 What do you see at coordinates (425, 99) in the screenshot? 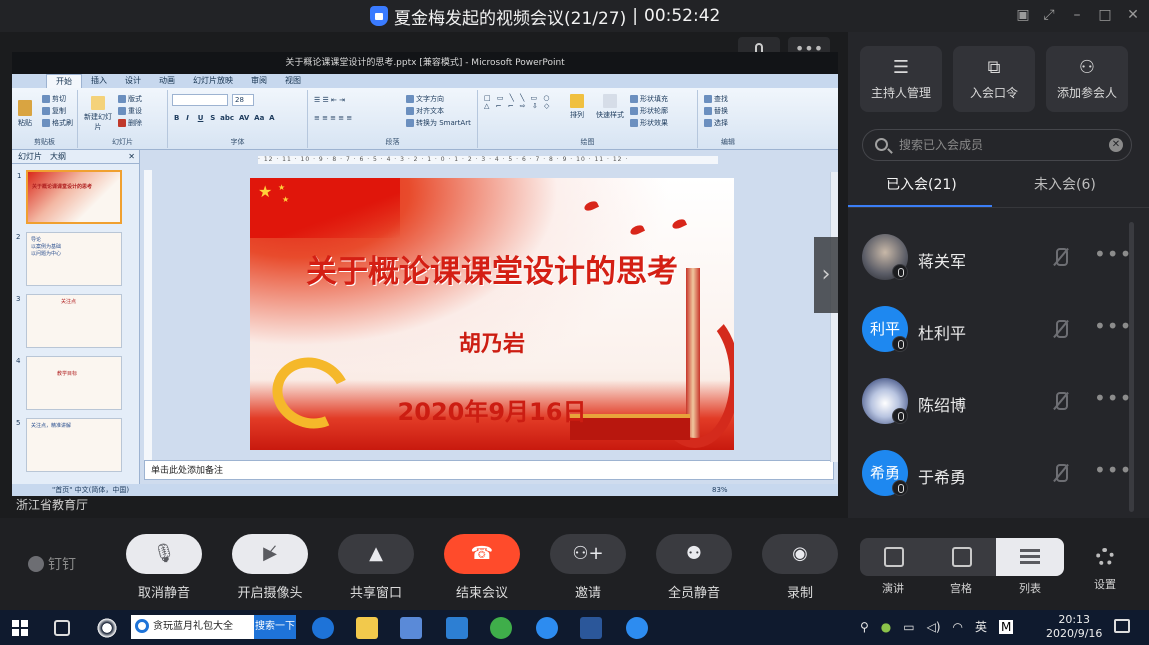
I see `text-direction-button: 文字方向` at bounding box center [425, 99].